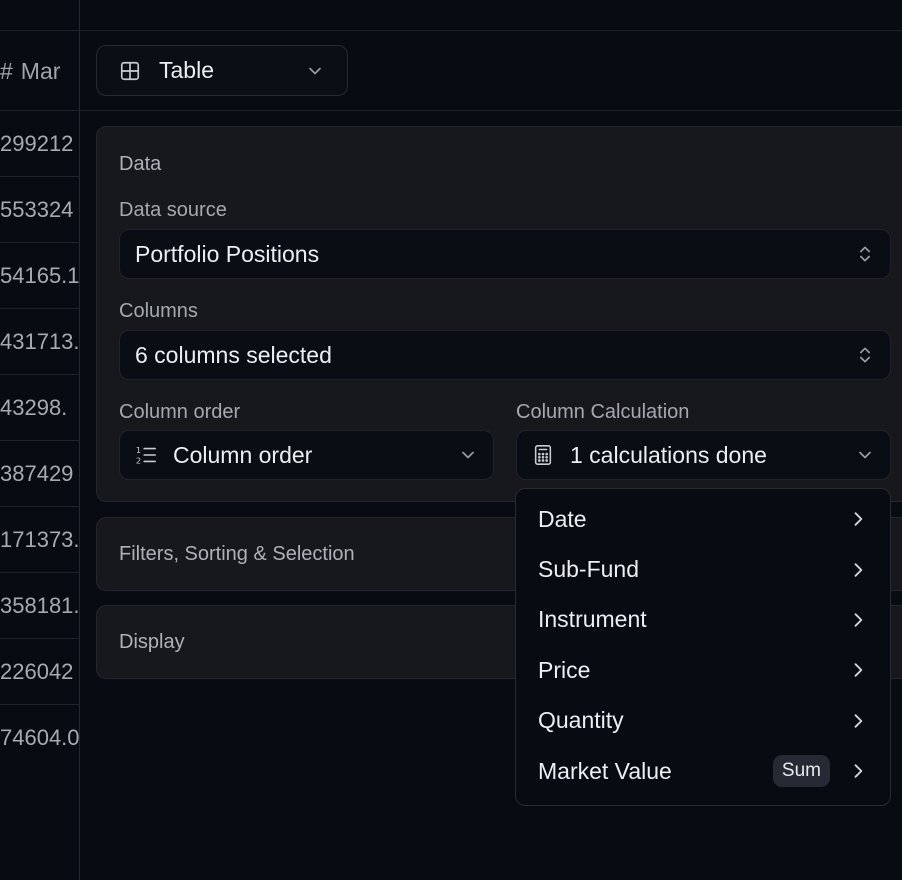 Image resolution: width=902 pixels, height=880 pixels. Describe the element at coordinates (39, 605) in the screenshot. I see `table-cell: 358181.` at that location.